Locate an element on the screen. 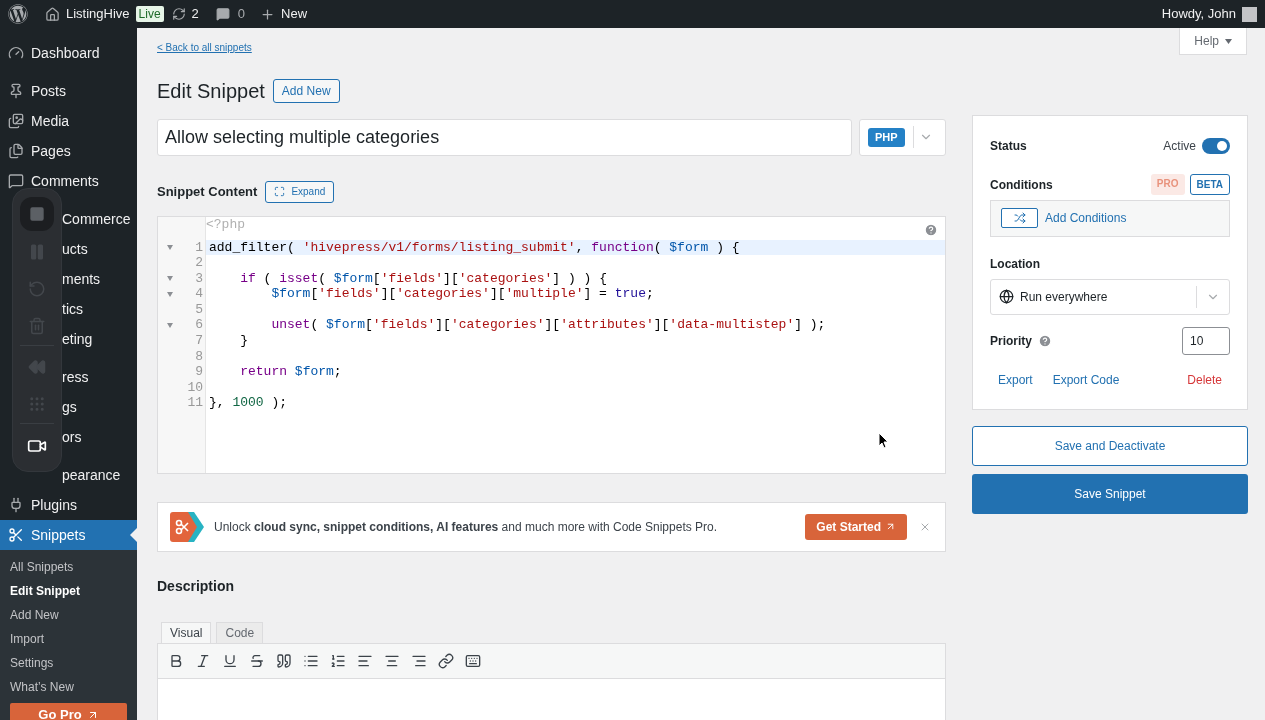  strikethrough-icon is located at coordinates (257, 660).